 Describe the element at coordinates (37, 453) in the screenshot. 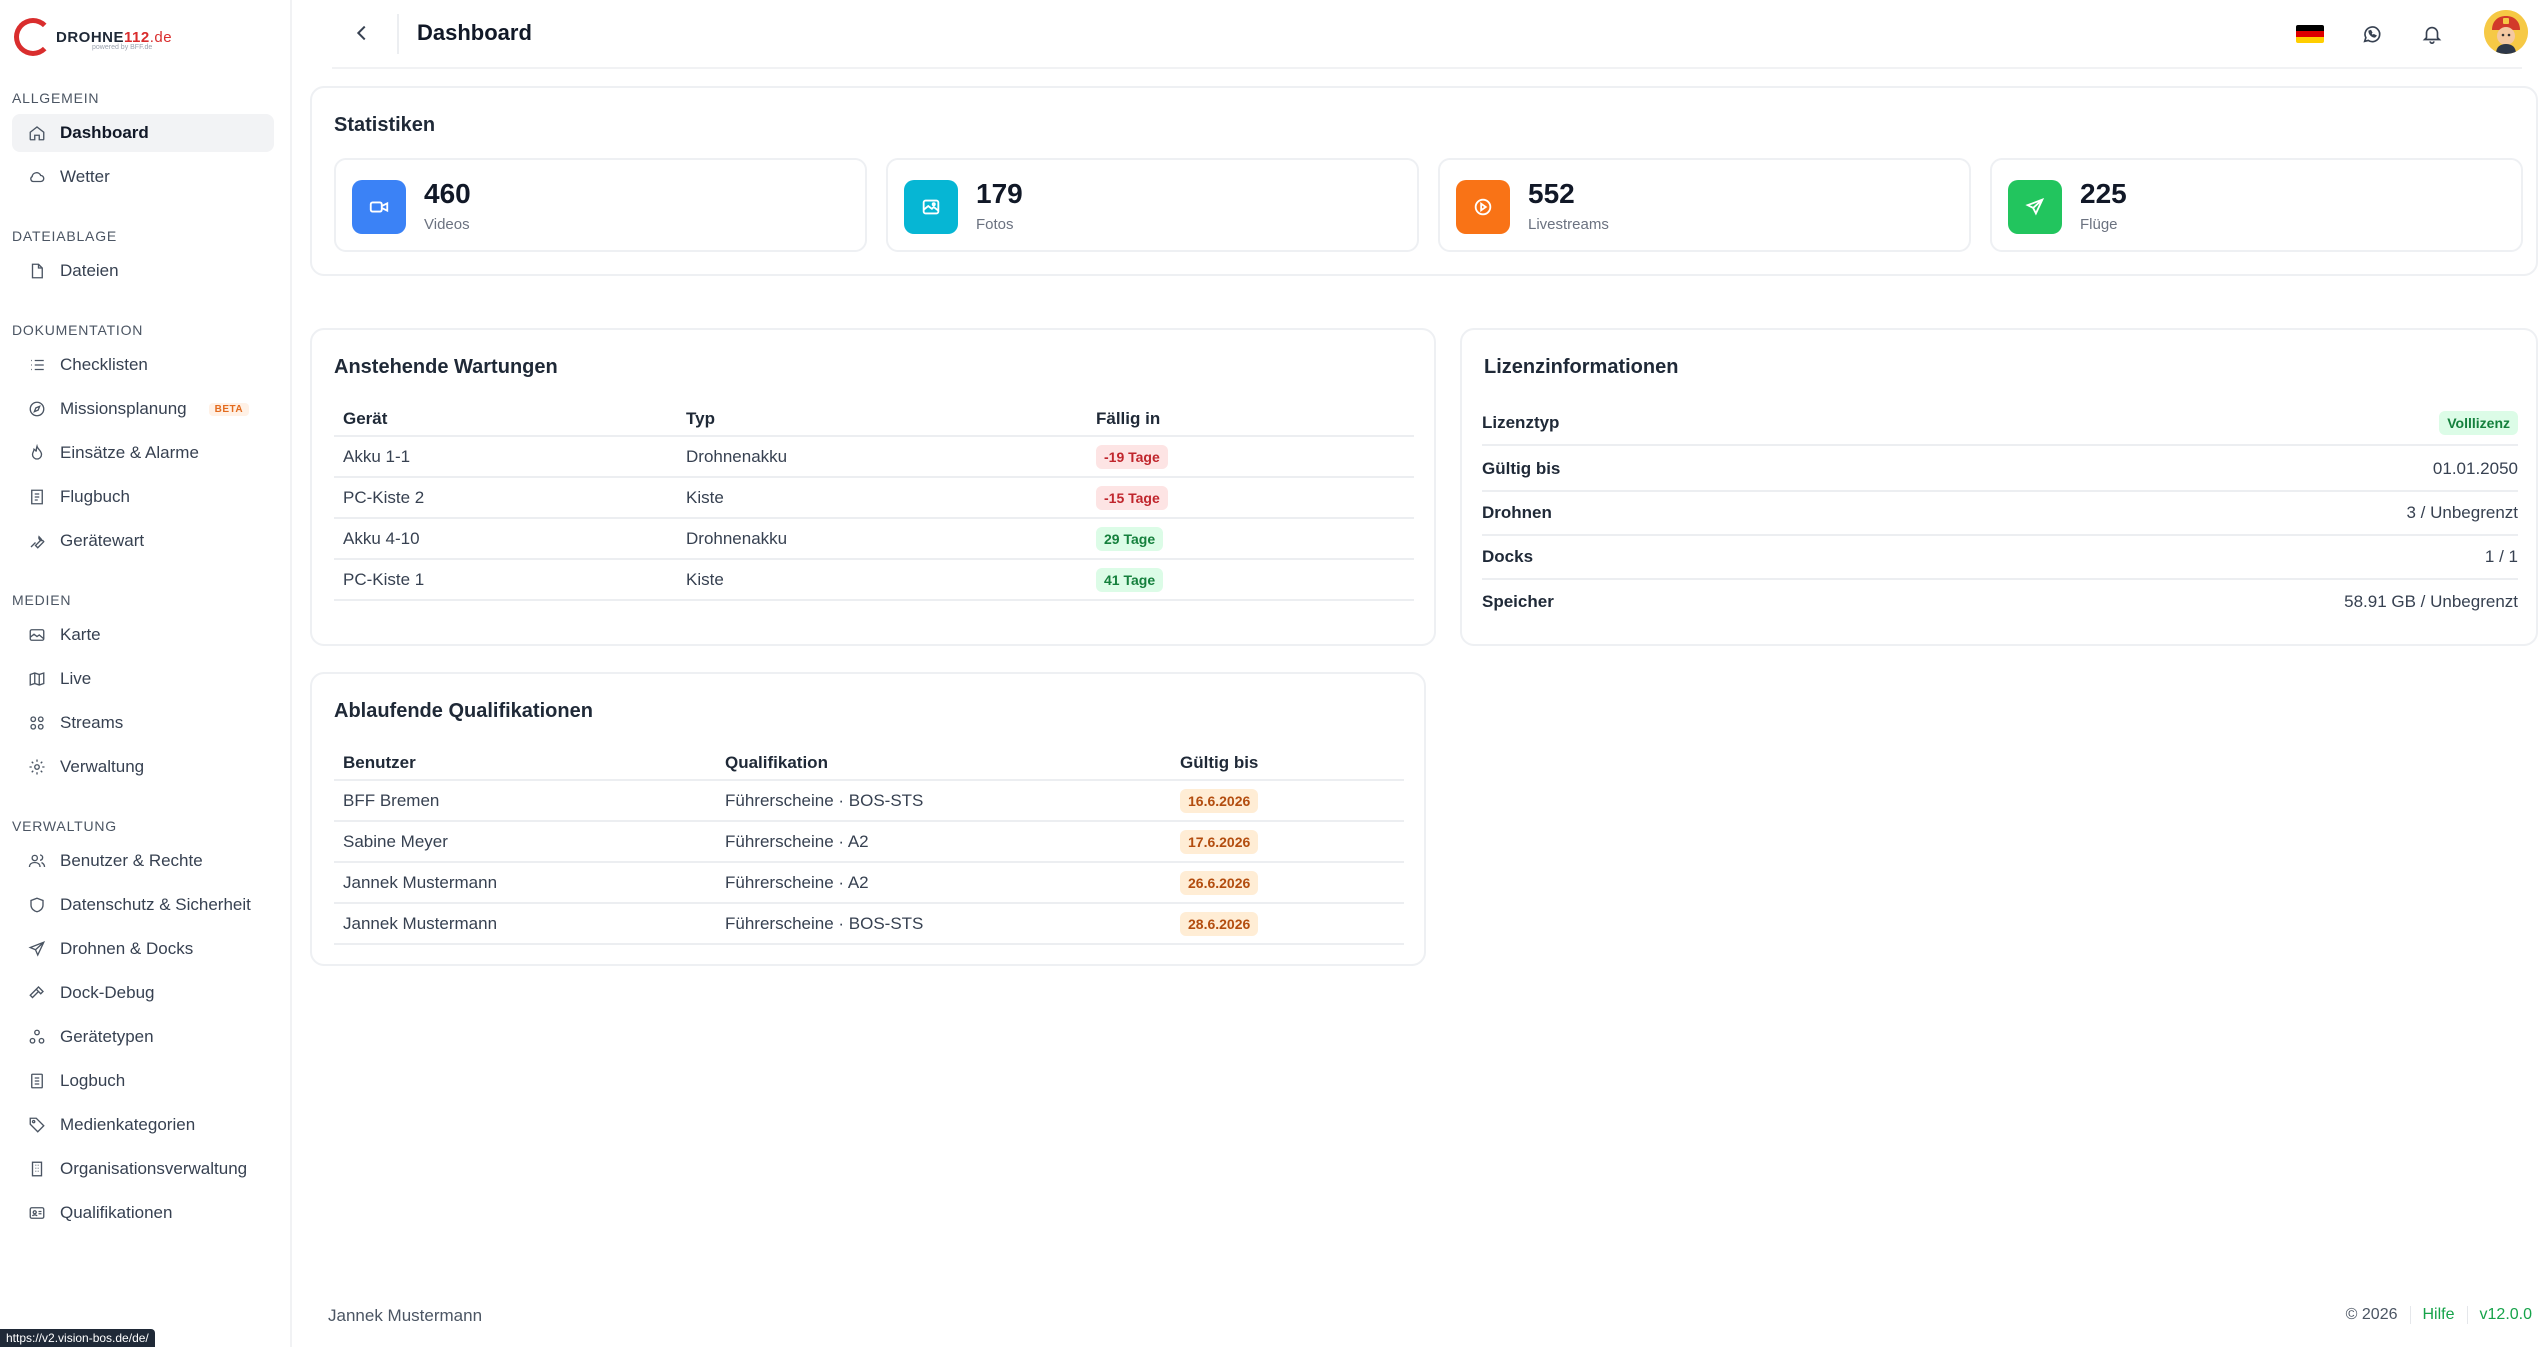

I see `flame-icon` at that location.